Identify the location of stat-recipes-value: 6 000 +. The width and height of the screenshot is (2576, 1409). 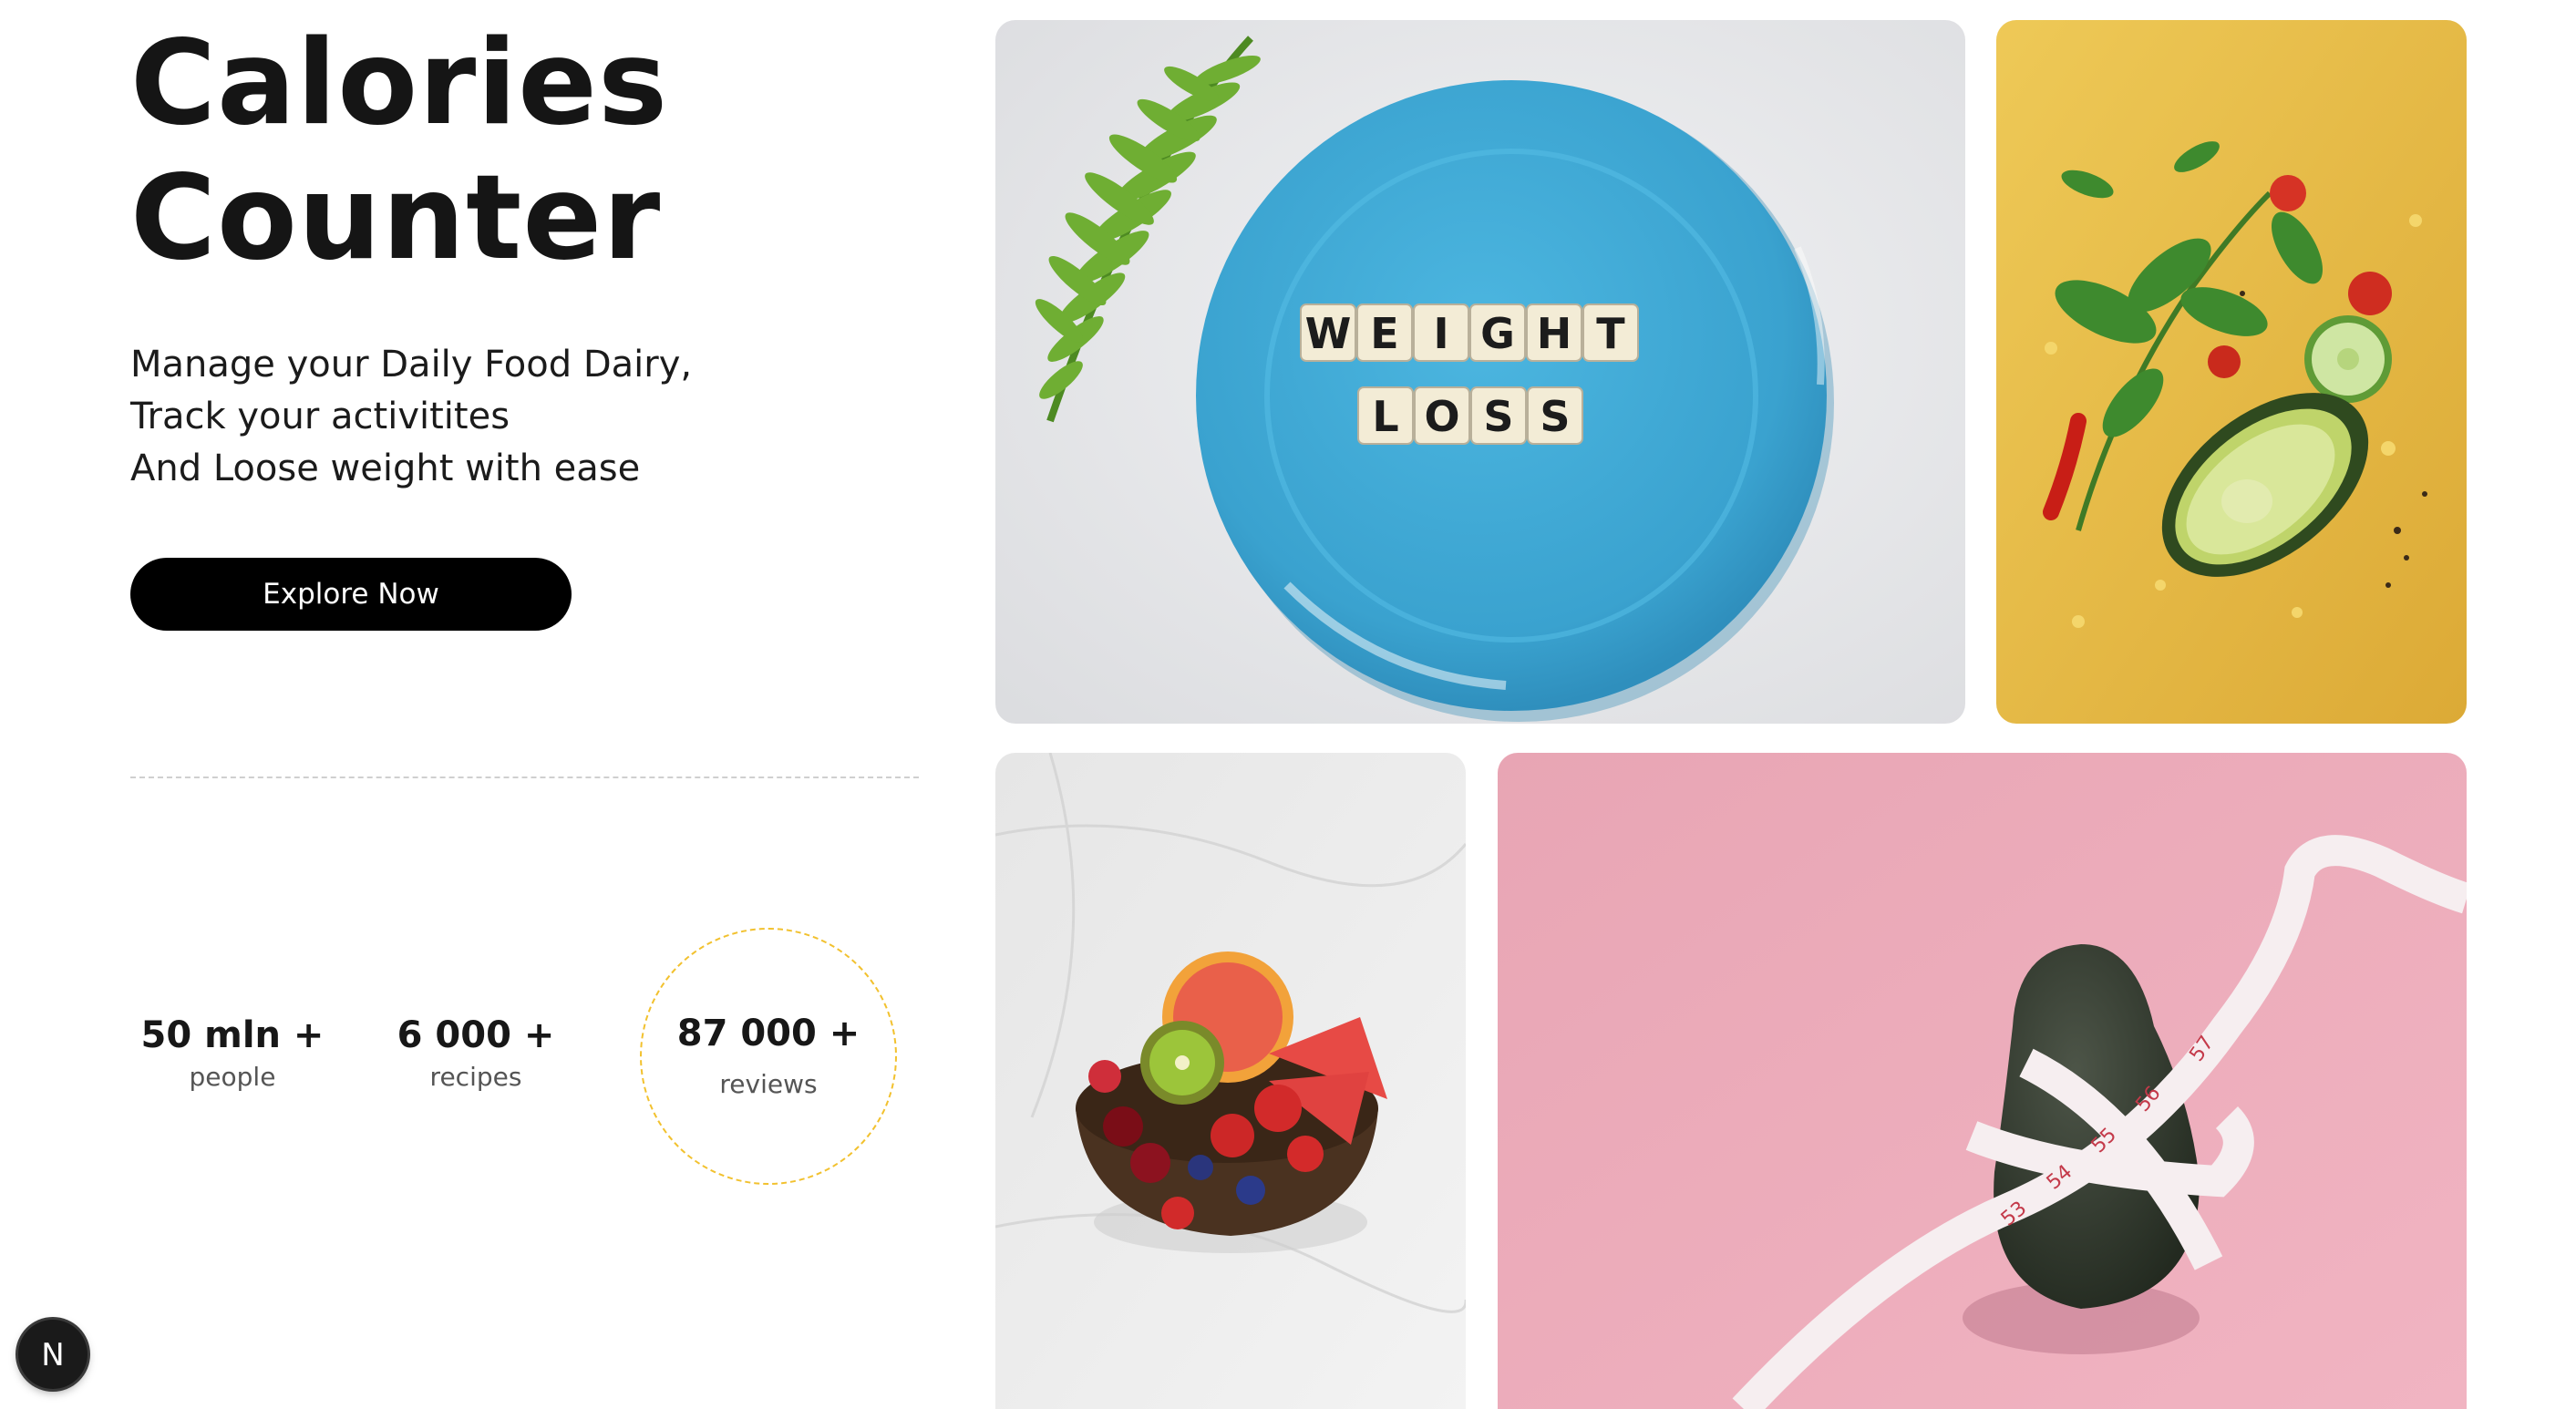
(476, 1035).